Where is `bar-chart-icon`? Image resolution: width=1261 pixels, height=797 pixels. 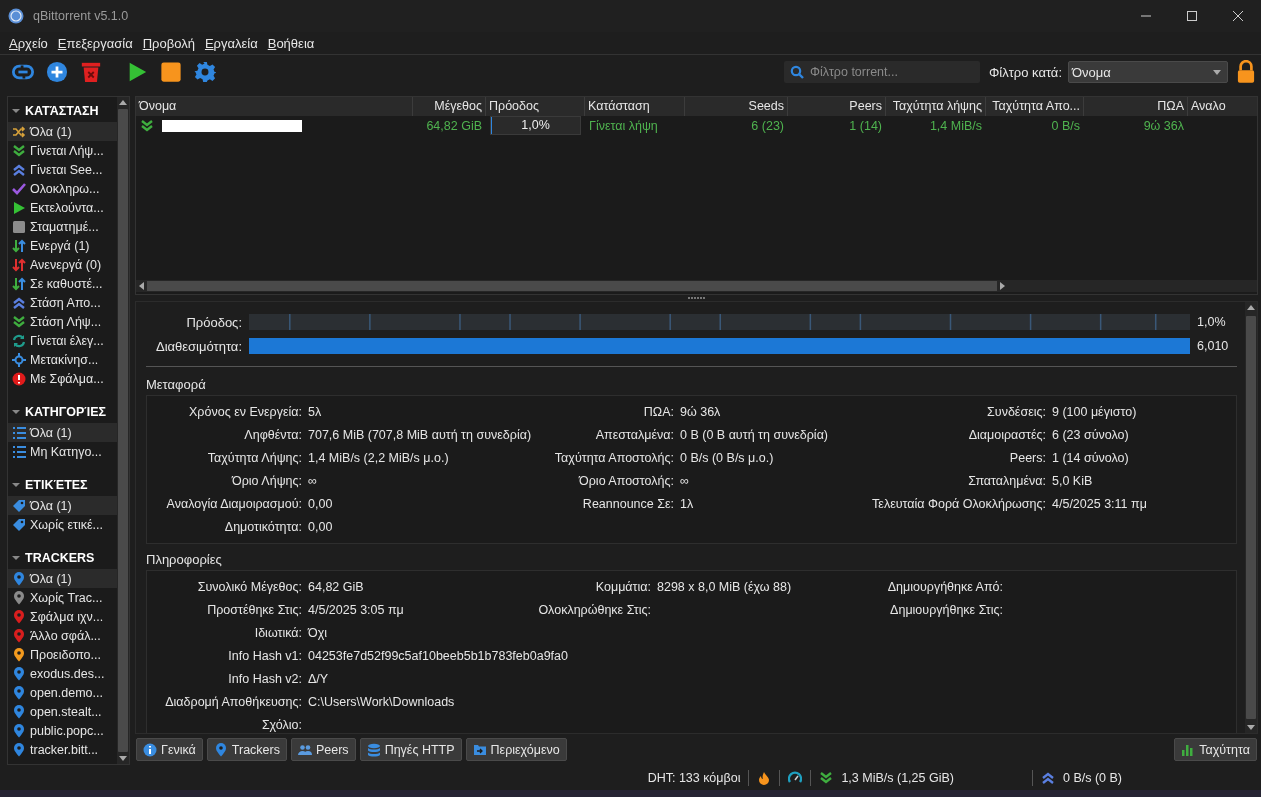 bar-chart-icon is located at coordinates (1188, 749).